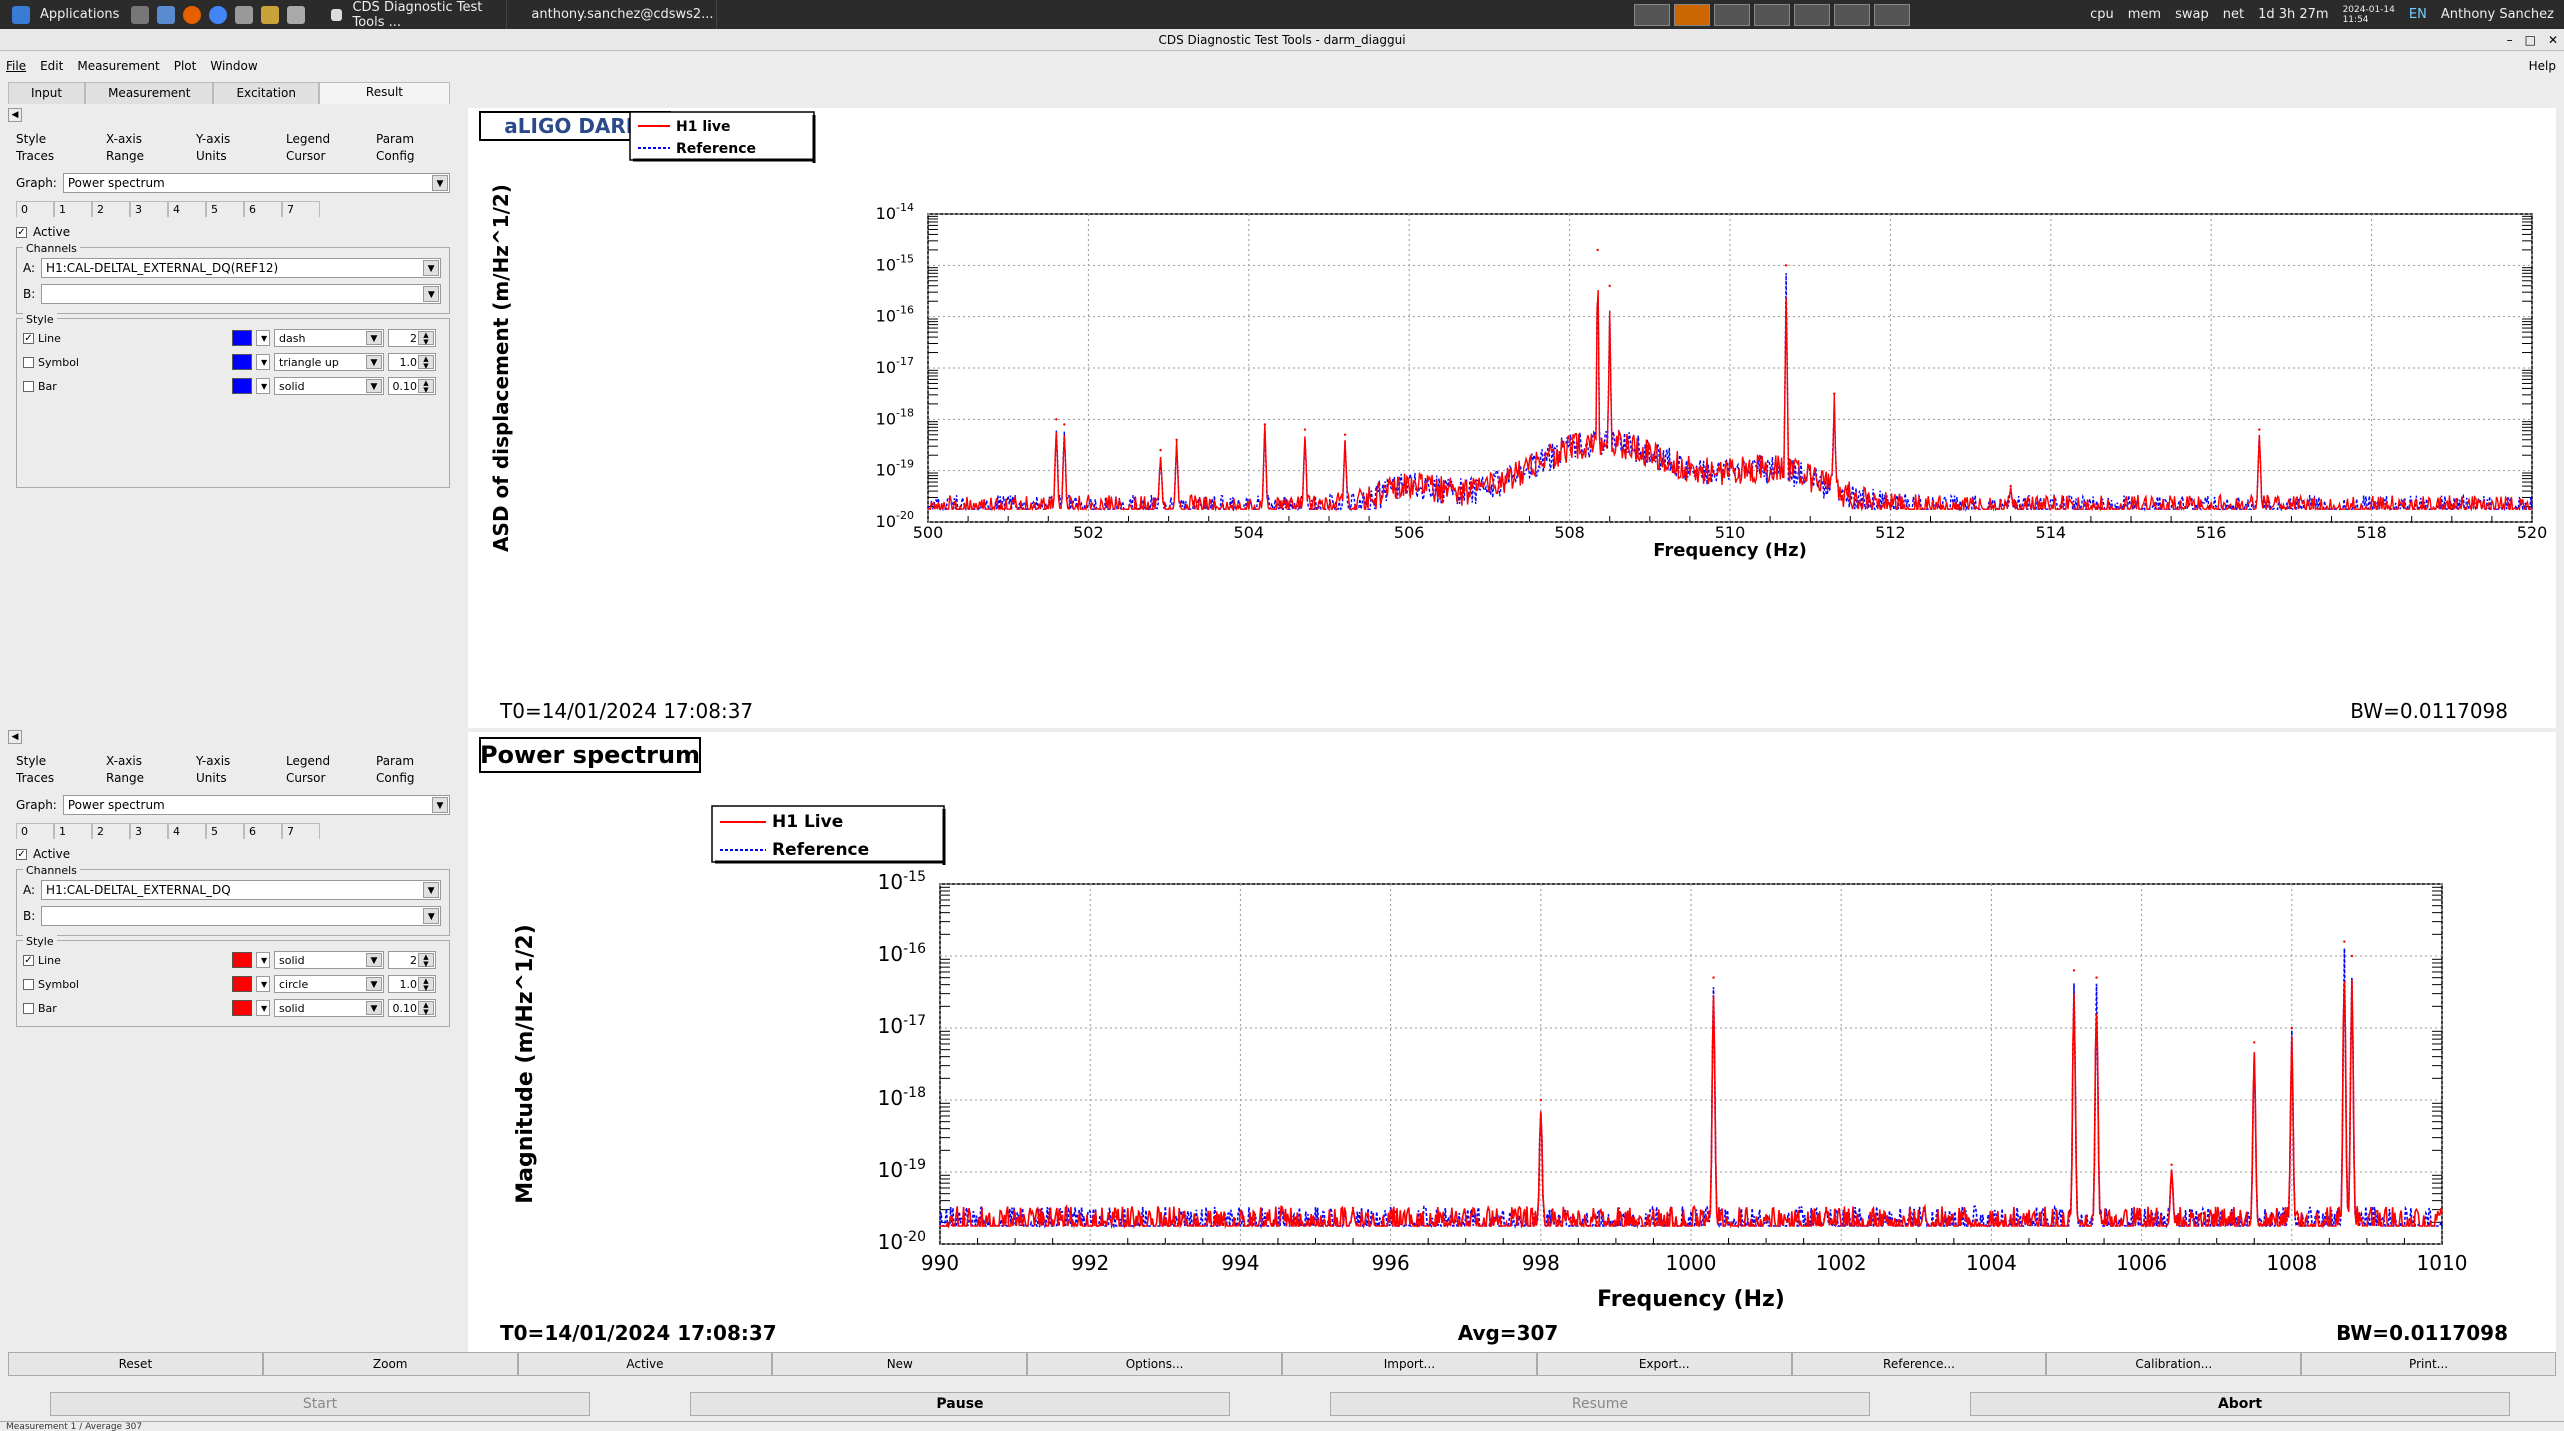  Describe the element at coordinates (900, 1364) in the screenshot. I see `new-button: New` at that location.